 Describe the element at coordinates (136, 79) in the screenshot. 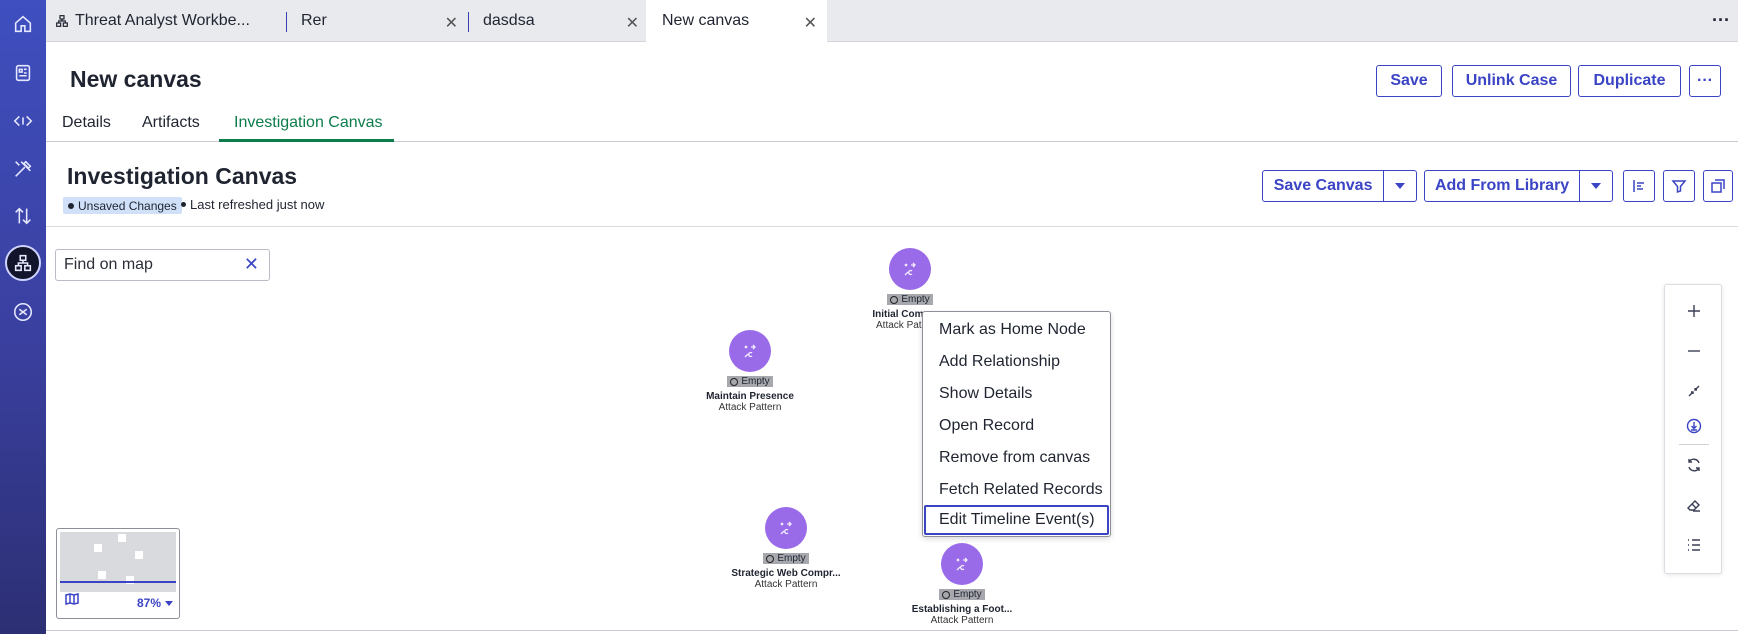

I see `page-title: New canvas` at that location.